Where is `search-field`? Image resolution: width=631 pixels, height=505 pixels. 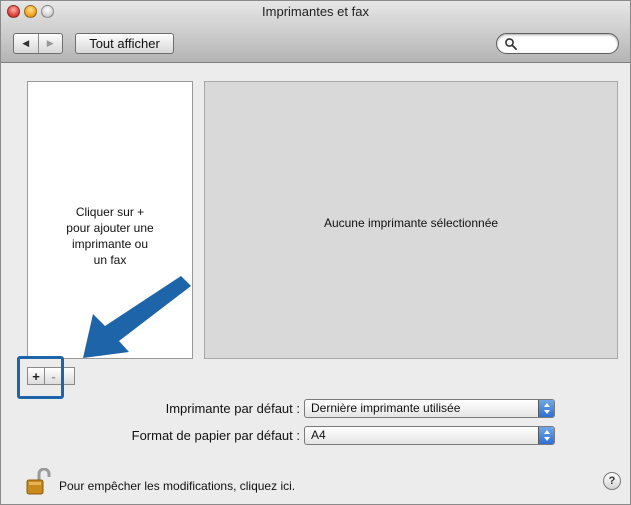 search-field is located at coordinates (557, 43).